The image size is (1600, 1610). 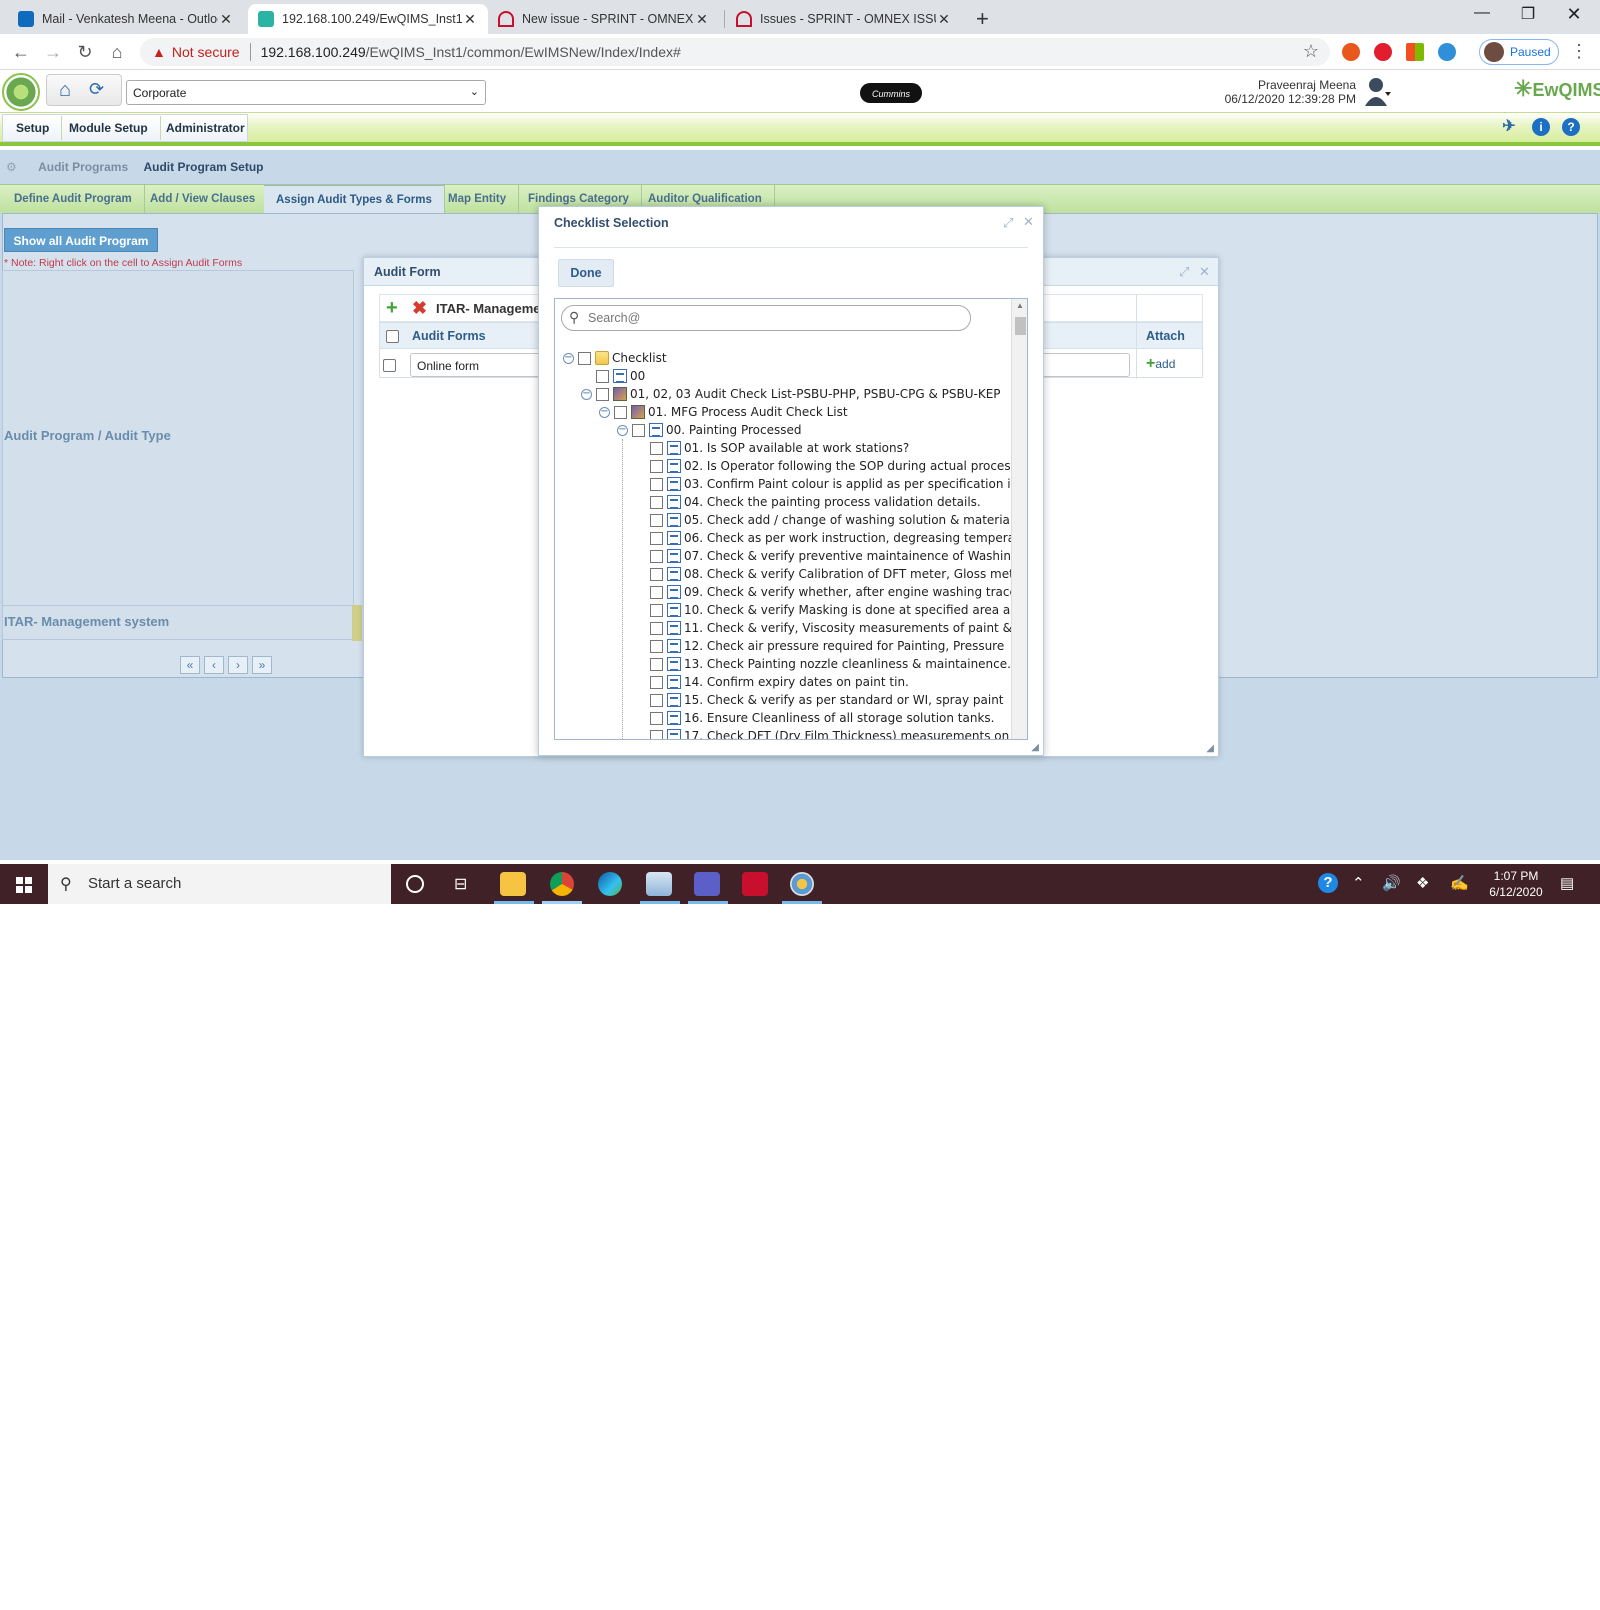 I want to click on grid-cell-highlight, so click(x=357, y=623).